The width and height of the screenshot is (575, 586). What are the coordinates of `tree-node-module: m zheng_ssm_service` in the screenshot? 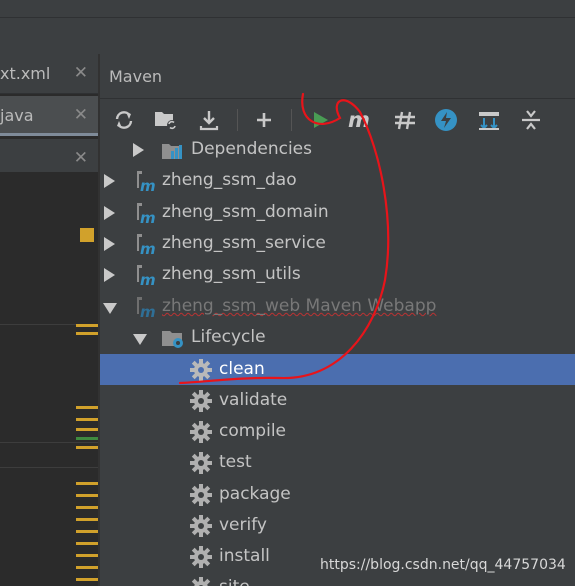 It's located at (337, 243).